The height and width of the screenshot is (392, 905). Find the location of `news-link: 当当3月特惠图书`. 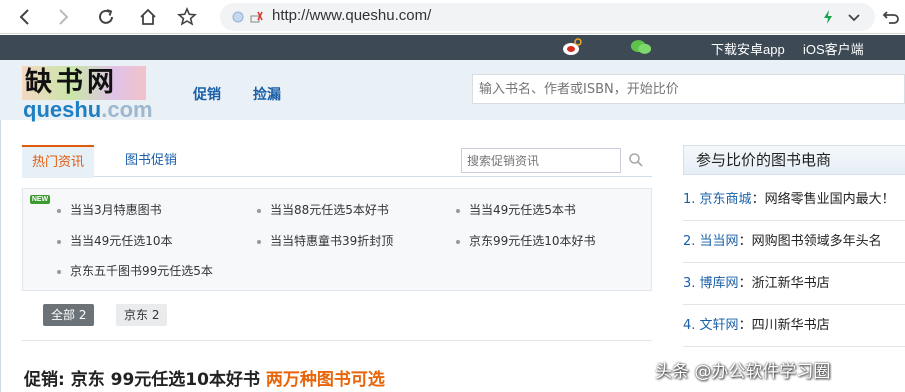

news-link: 当当3月特惠图书 is located at coordinates (116, 210).